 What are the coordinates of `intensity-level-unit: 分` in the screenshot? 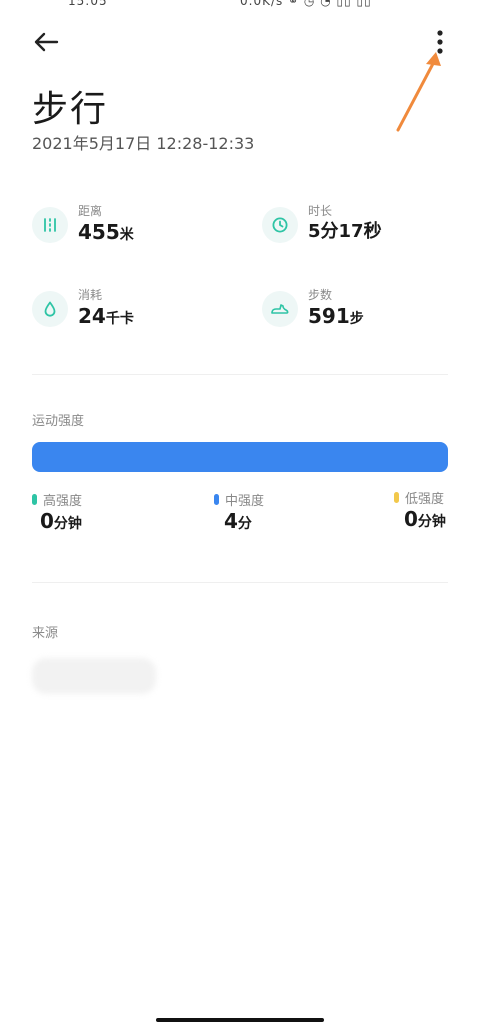 It's located at (244, 524).